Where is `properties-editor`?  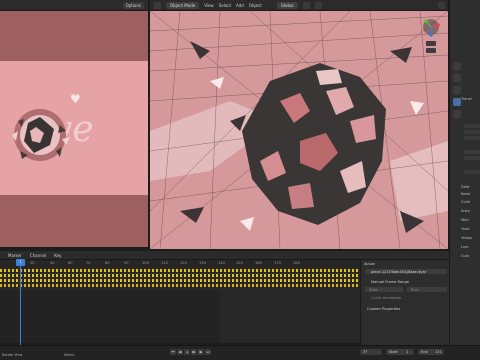 properties-editor is located at coordinates (464, 172).